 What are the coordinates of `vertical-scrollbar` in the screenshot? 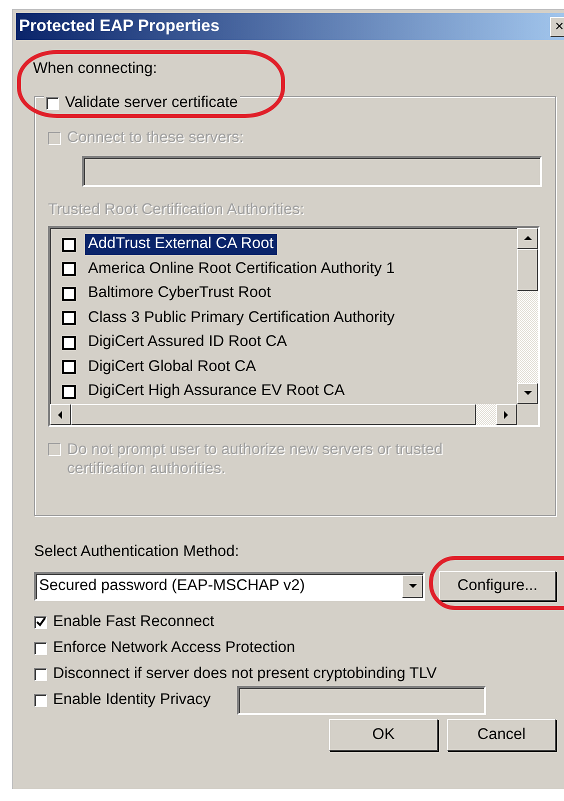 It's located at (527, 316).